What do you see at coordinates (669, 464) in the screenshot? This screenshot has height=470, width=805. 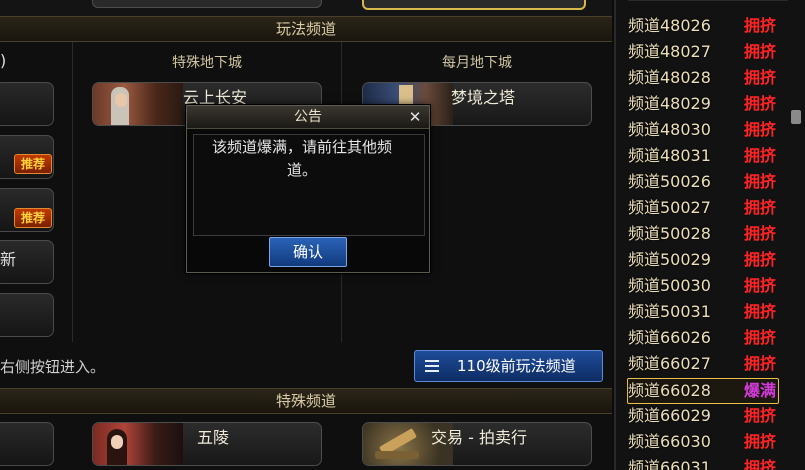 I see `channel-name: 频道66031` at bounding box center [669, 464].